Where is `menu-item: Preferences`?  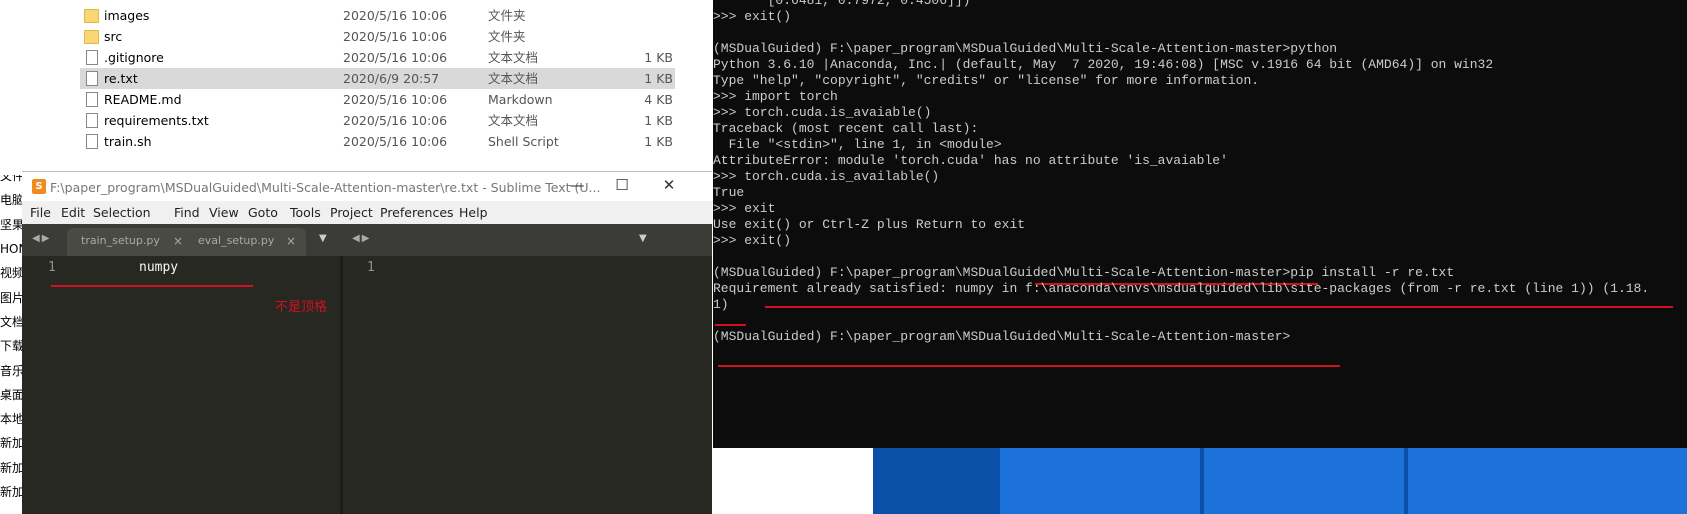 menu-item: Preferences is located at coordinates (417, 212).